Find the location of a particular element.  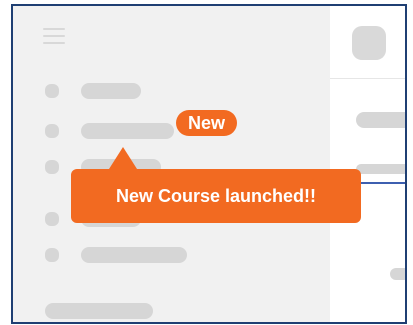

hamburger-icon is located at coordinates (54, 36).